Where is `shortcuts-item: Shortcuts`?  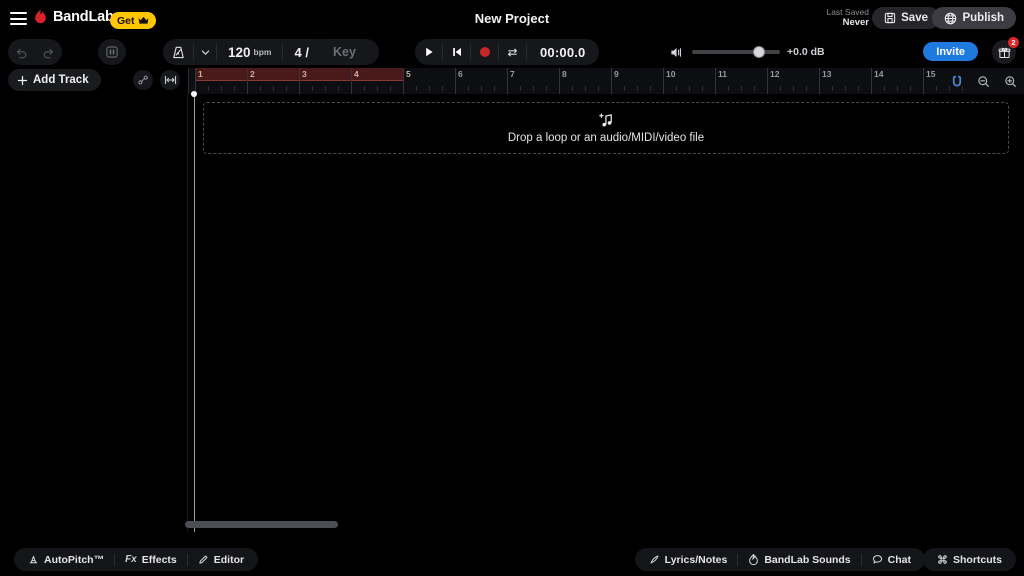 shortcuts-item: Shortcuts is located at coordinates (969, 559).